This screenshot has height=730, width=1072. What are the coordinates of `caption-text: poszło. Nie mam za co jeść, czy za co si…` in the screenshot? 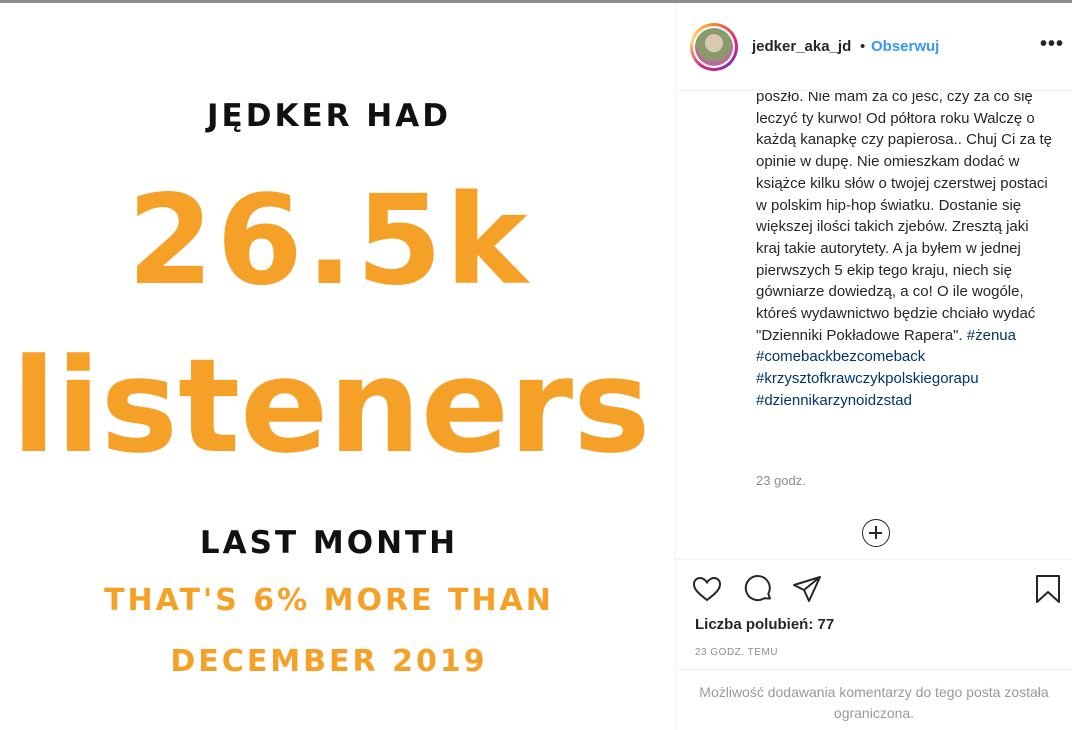 It's located at (904, 218).